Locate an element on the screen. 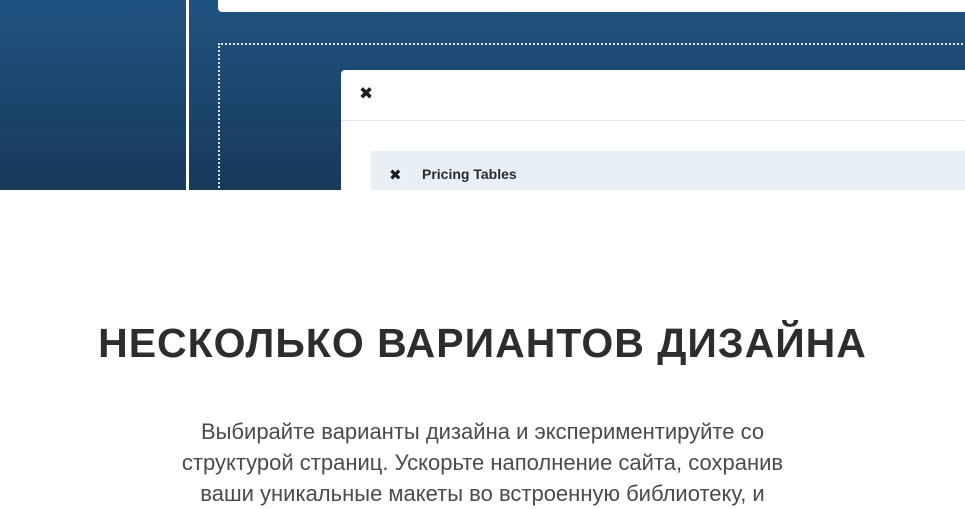 This screenshot has width=965, height=509. top-panel is located at coordinates (591, 6).